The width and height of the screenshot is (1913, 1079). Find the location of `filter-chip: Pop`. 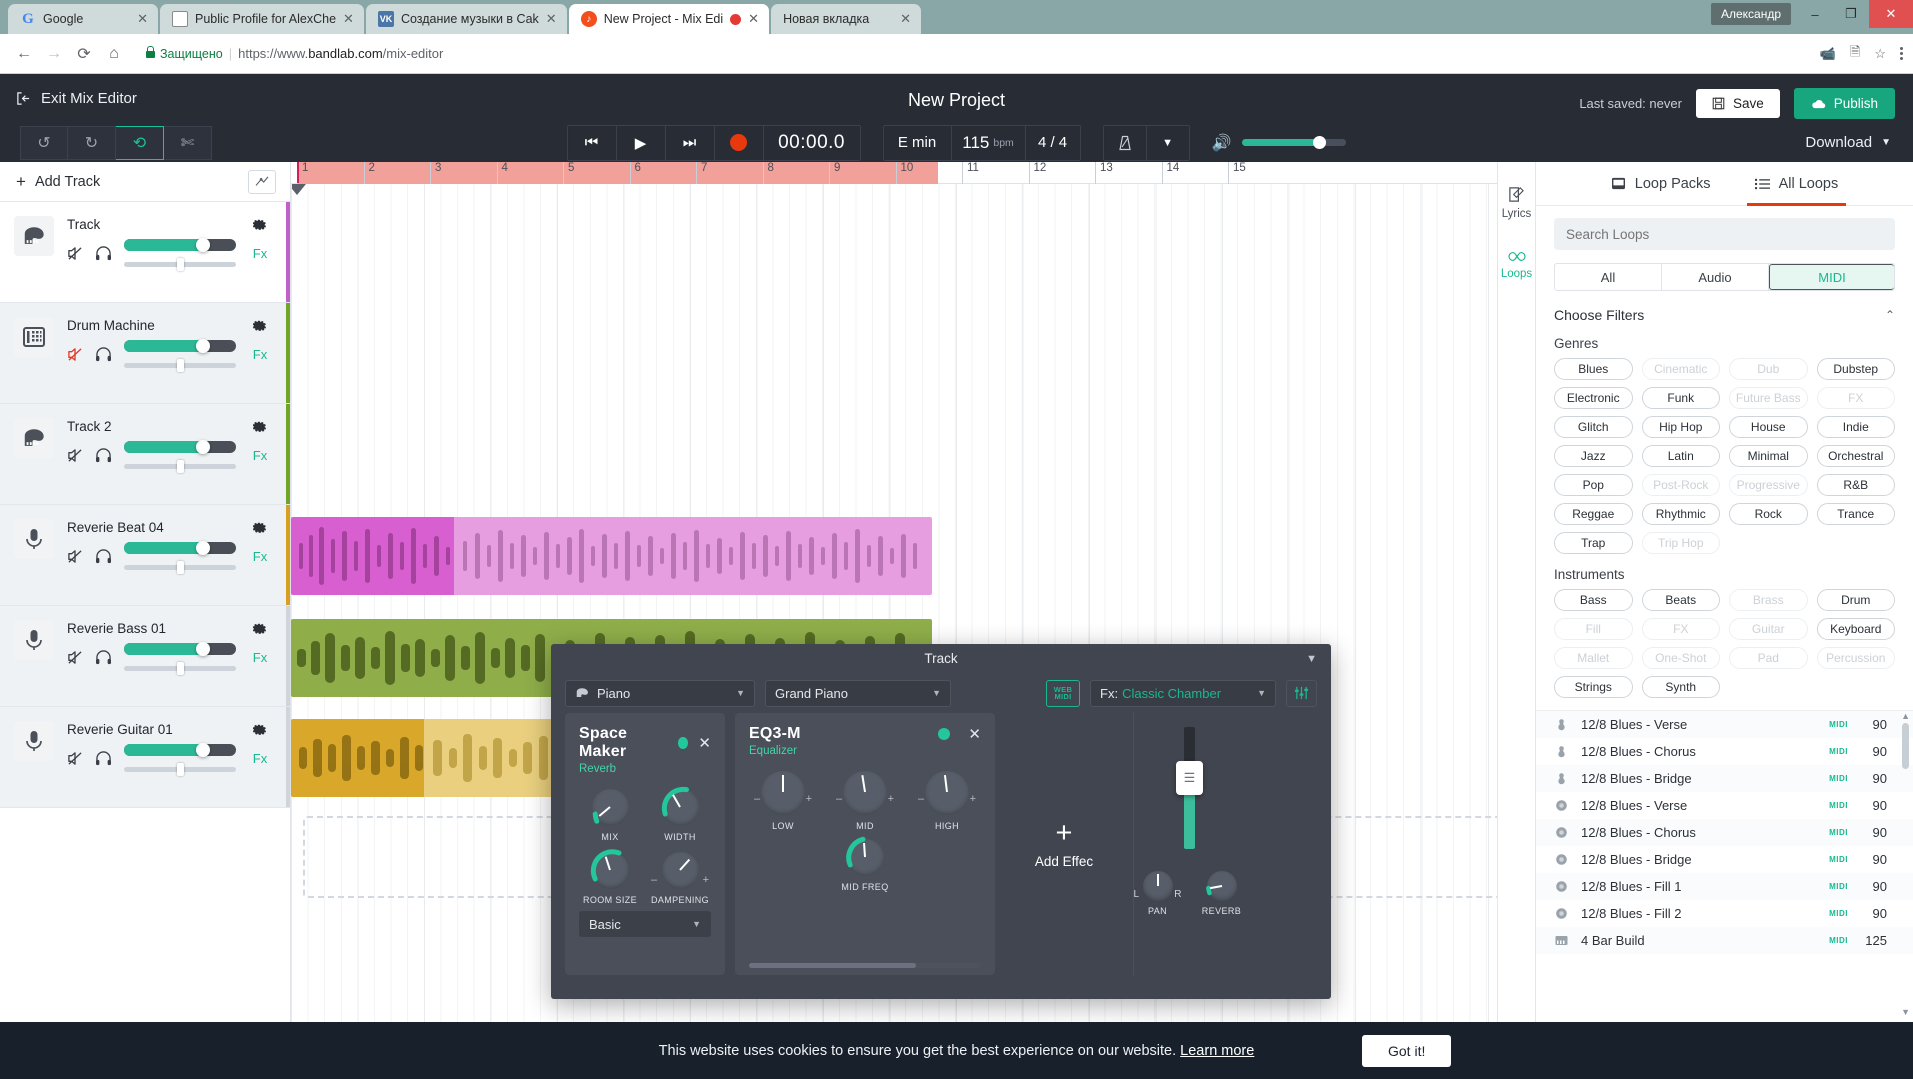

filter-chip: Pop is located at coordinates (1593, 485).